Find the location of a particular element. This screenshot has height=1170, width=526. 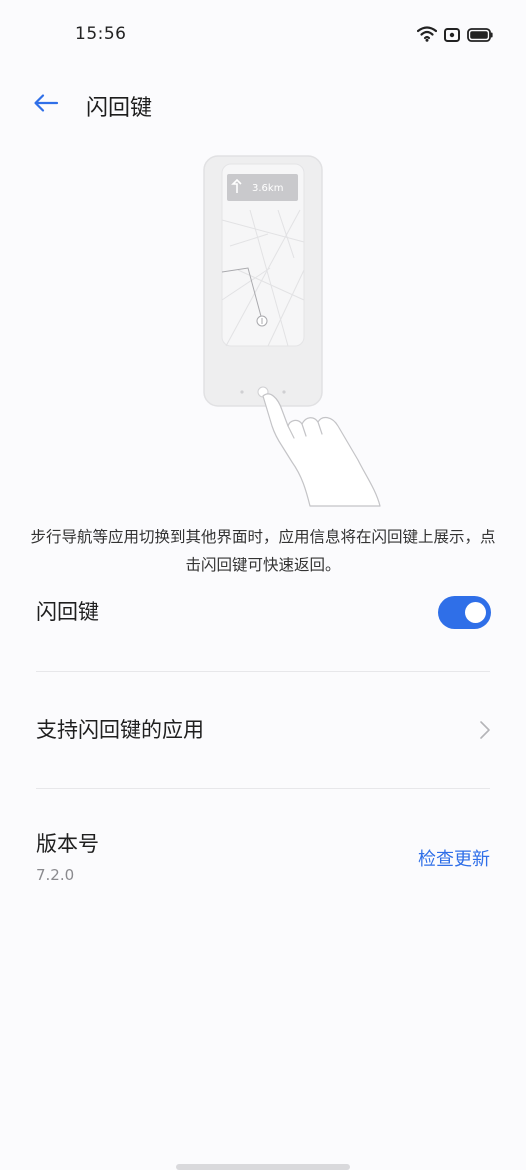

nav-banner-text: 3.6km is located at coordinates (267, 188).